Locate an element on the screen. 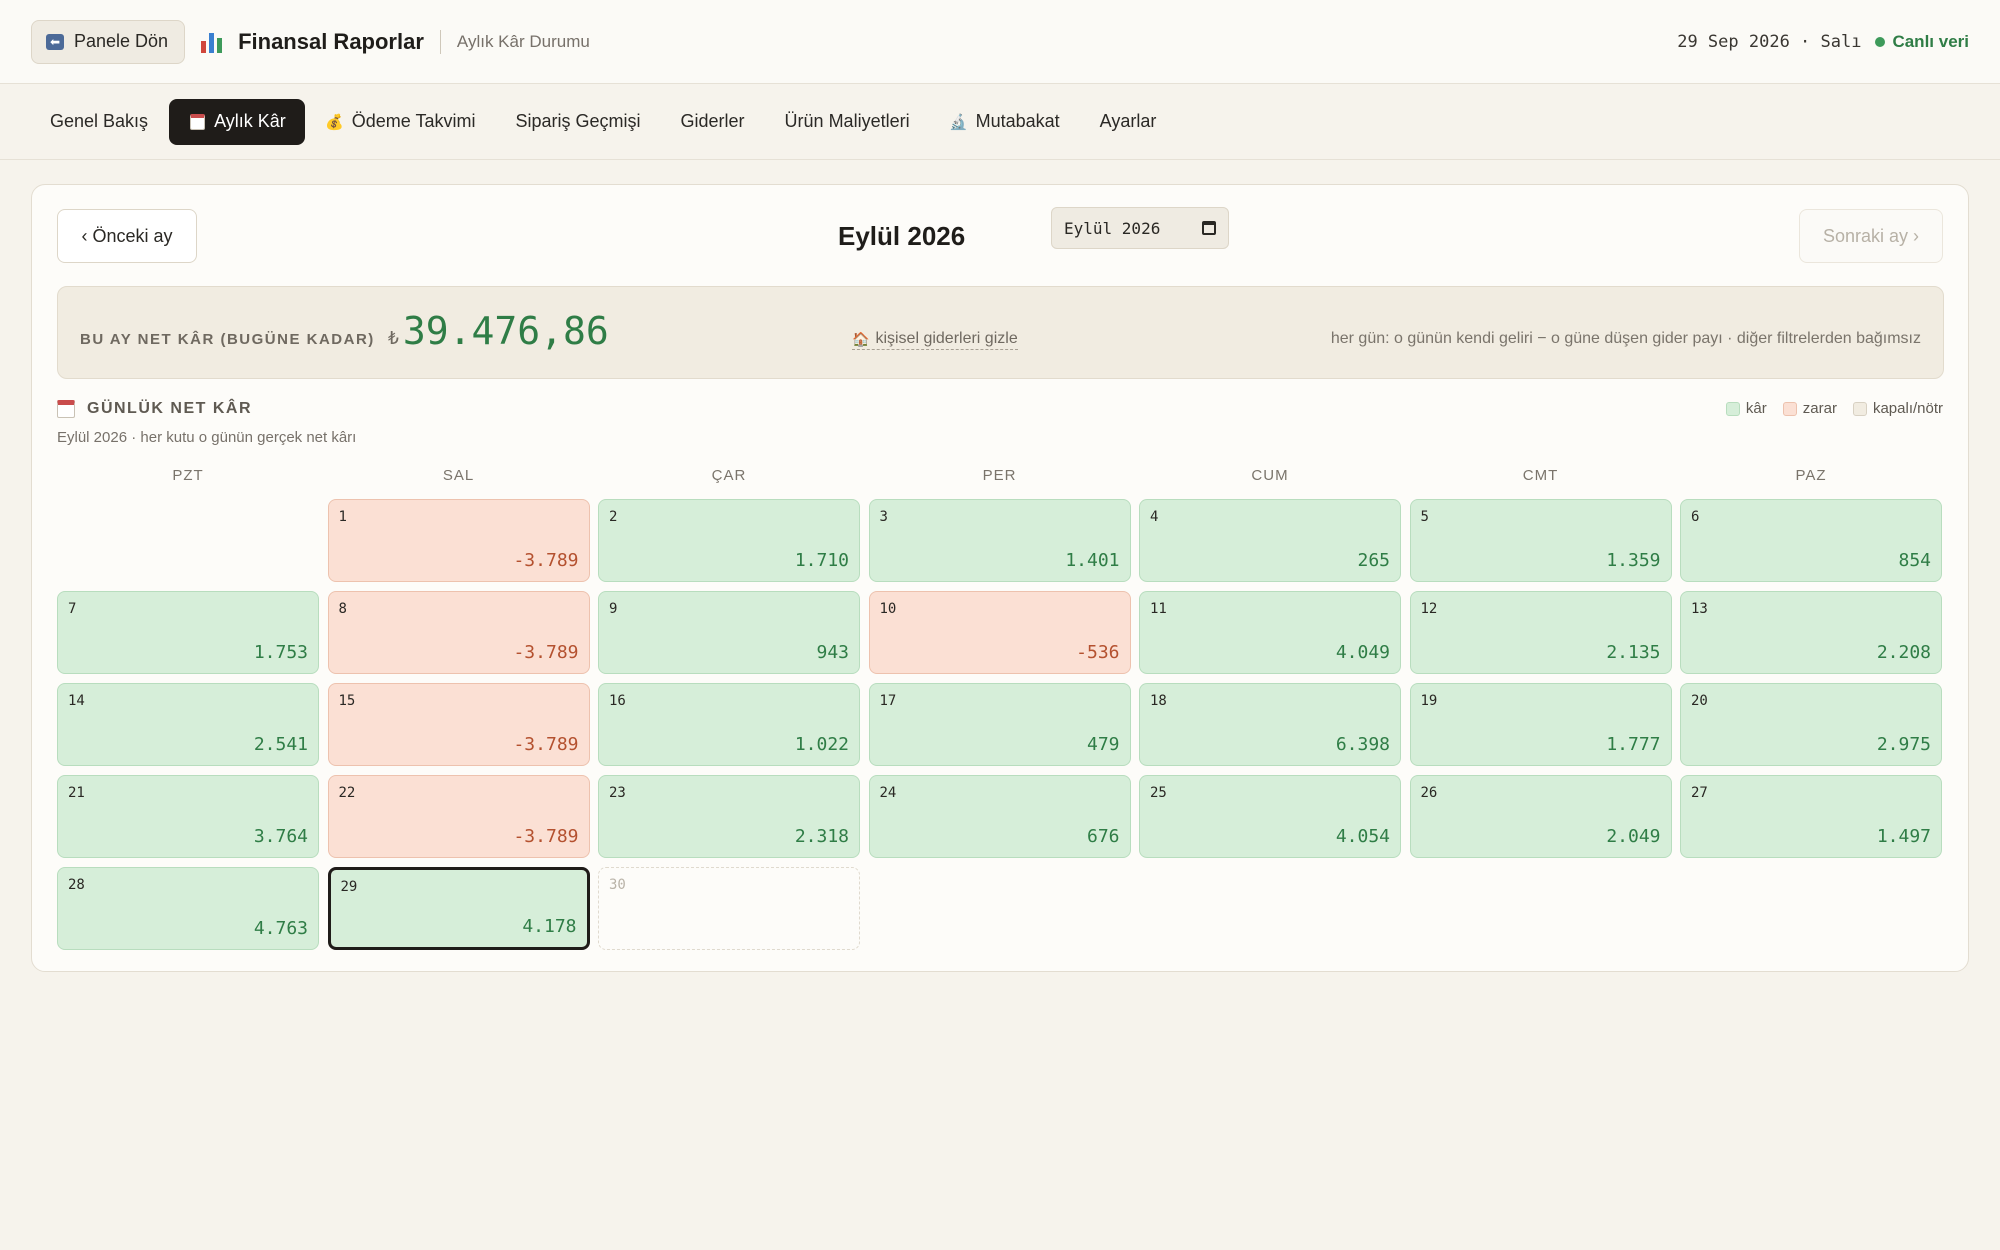 The width and height of the screenshot is (2000, 1250). day-net-profit: 6.398 is located at coordinates (1362, 744).